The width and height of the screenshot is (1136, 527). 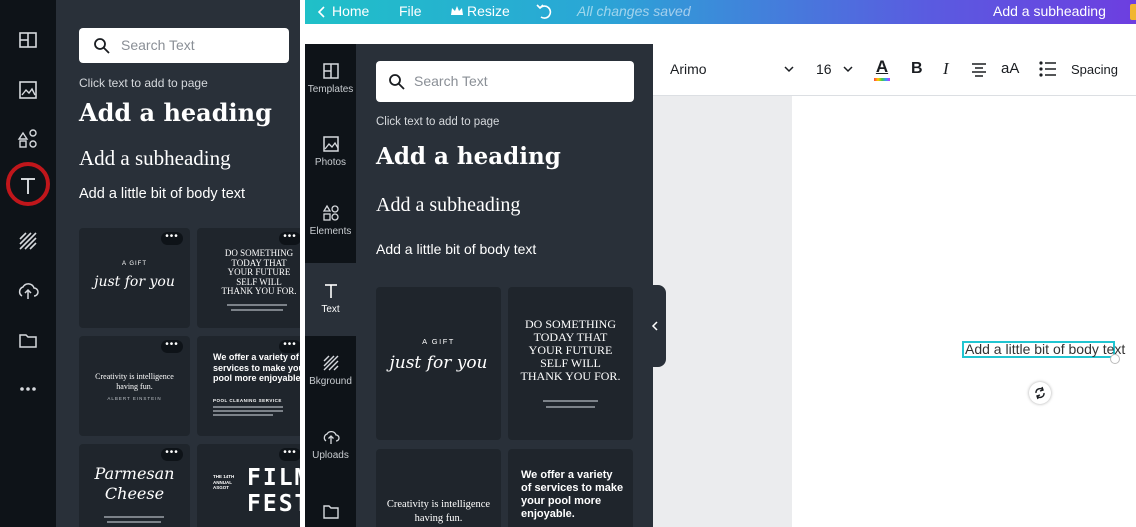 I want to click on add-subheading-button: Add a subheading, so click(x=448, y=205).